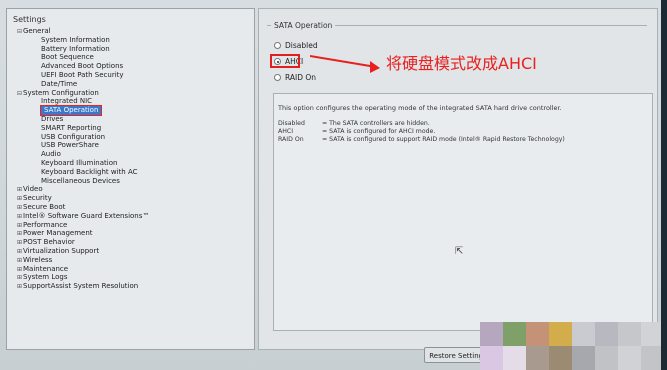 This screenshot has height=370, width=667. Describe the element at coordinates (83, 277) in the screenshot. I see `tree-item: ⊞System Logs` at that location.